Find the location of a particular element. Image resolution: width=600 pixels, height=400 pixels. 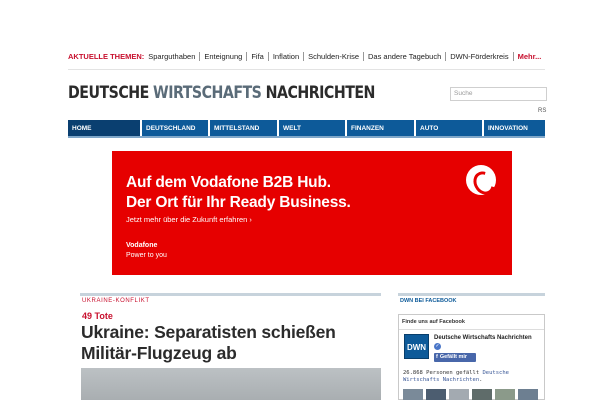

nav-tab-welt: WELT is located at coordinates (313, 128).